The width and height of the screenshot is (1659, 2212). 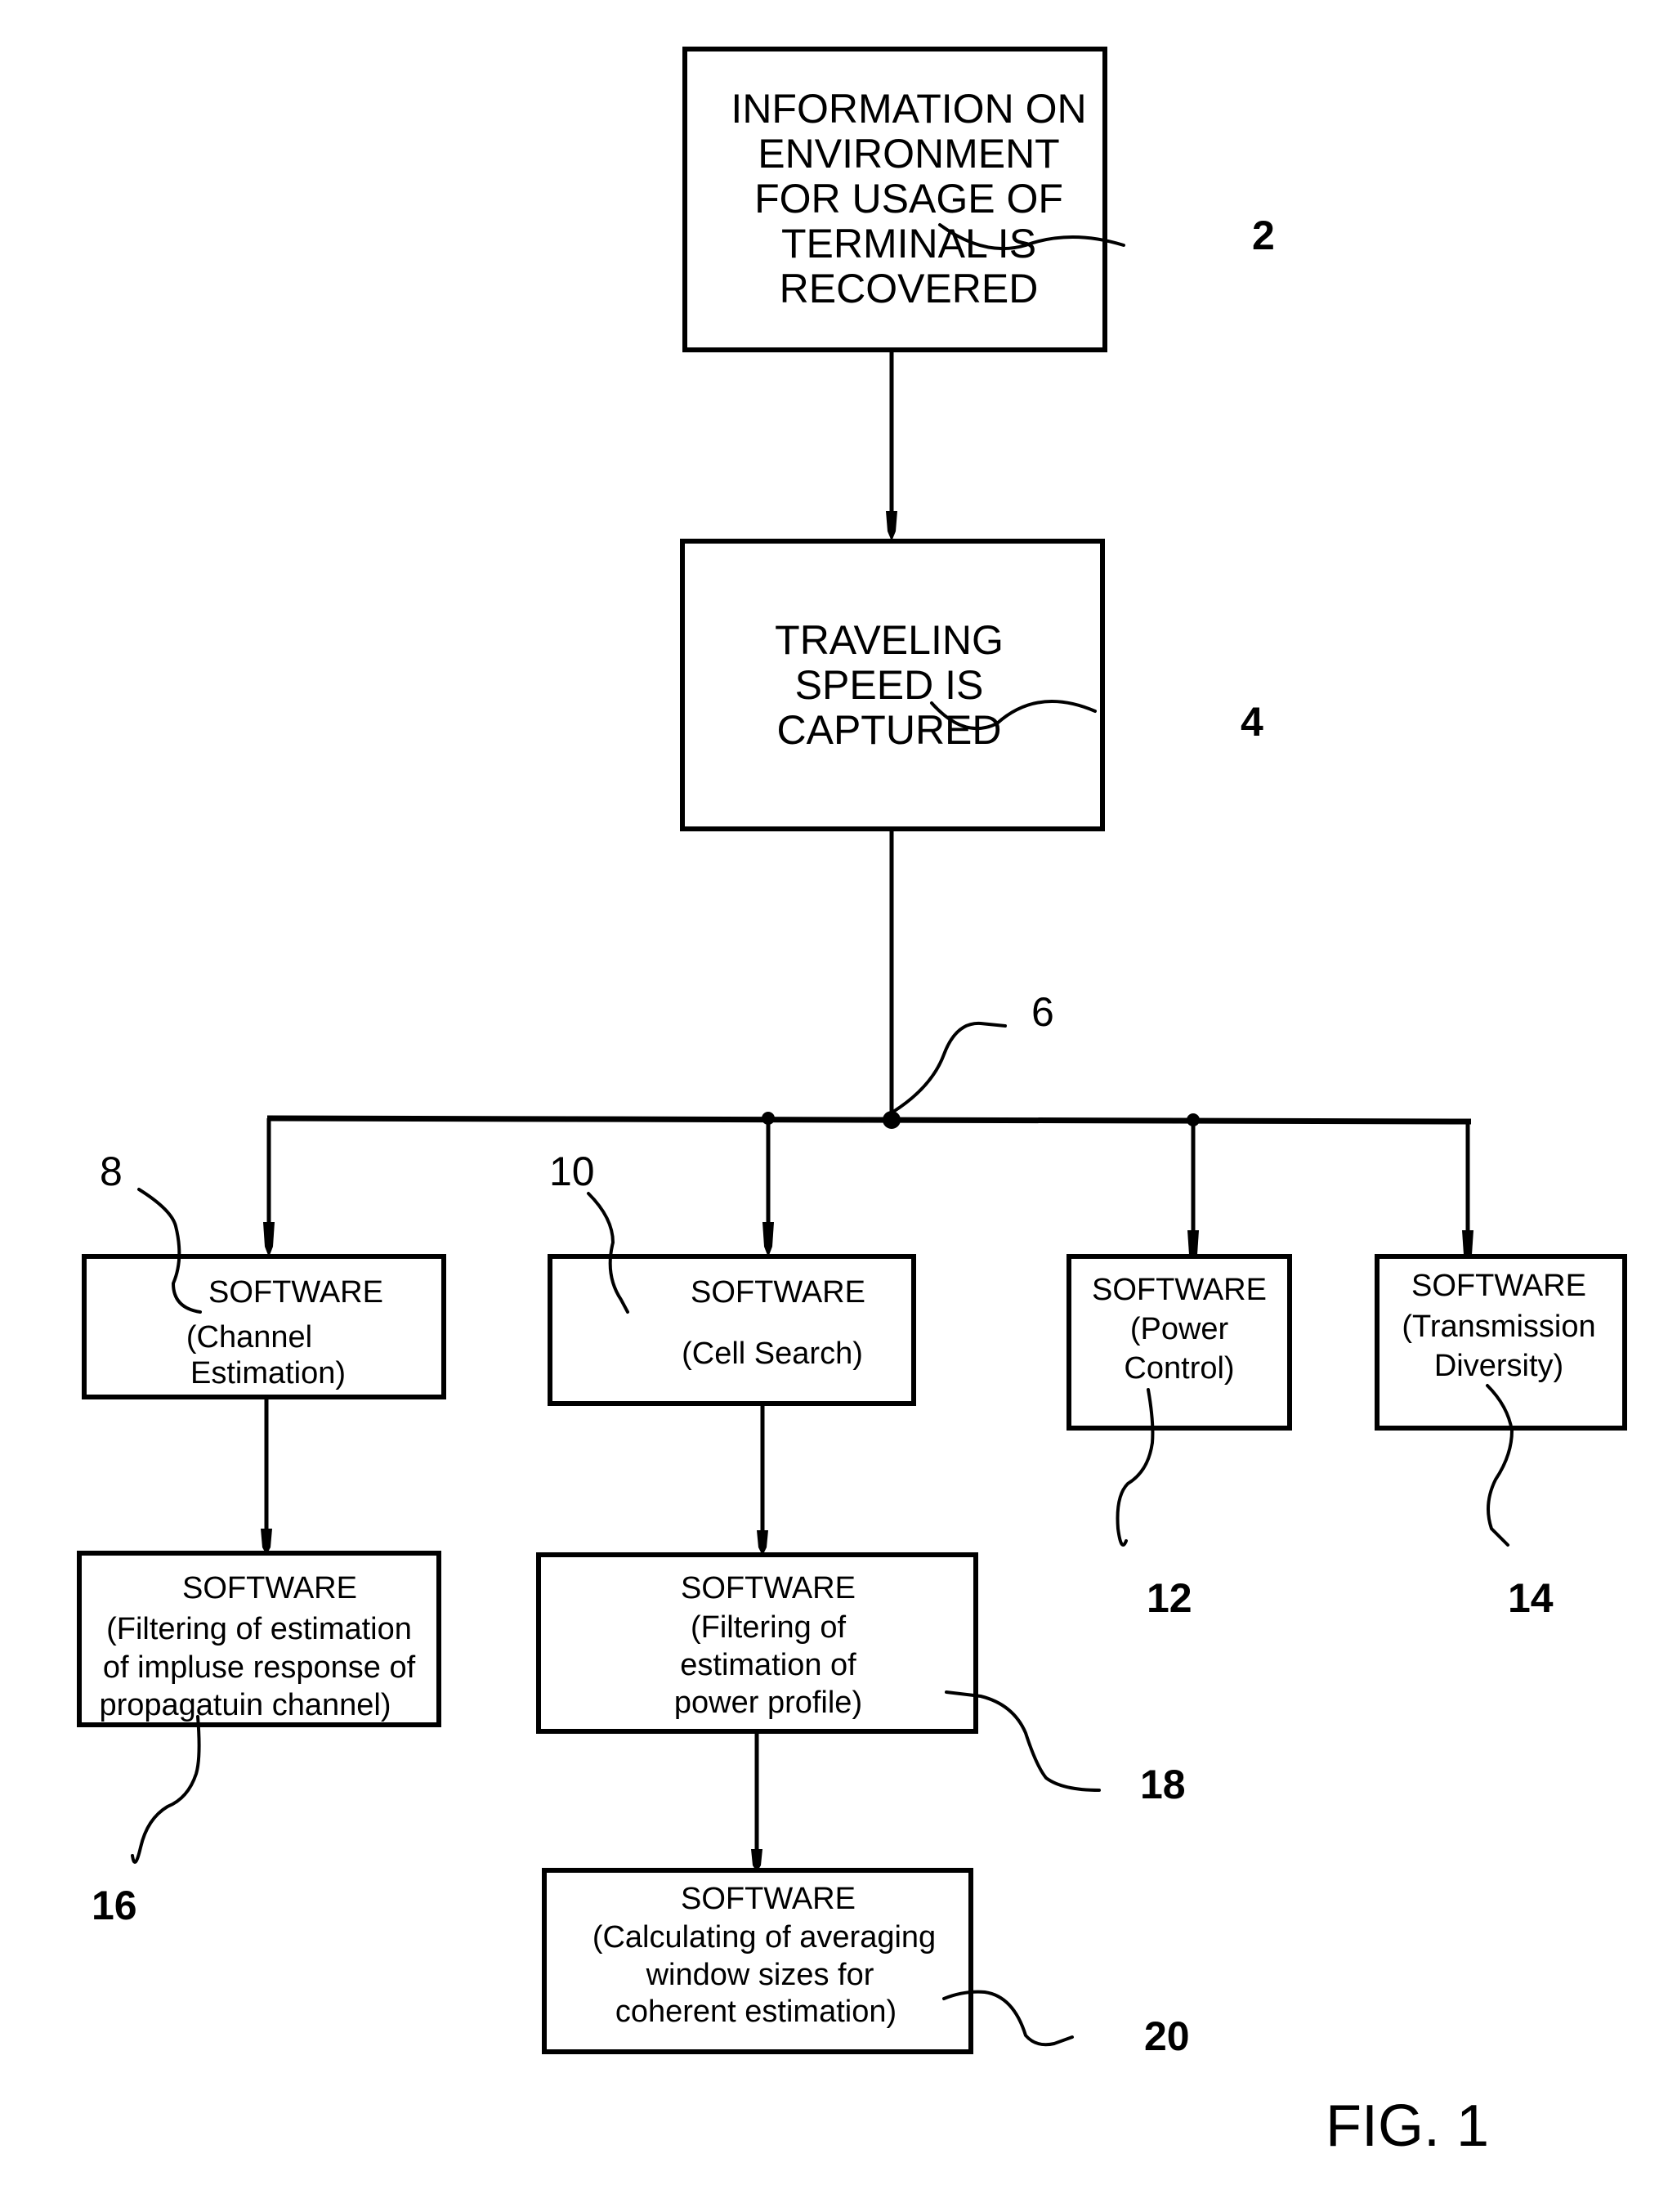 What do you see at coordinates (889, 640) in the screenshot?
I see `node-4-line-1: TRAVELING` at bounding box center [889, 640].